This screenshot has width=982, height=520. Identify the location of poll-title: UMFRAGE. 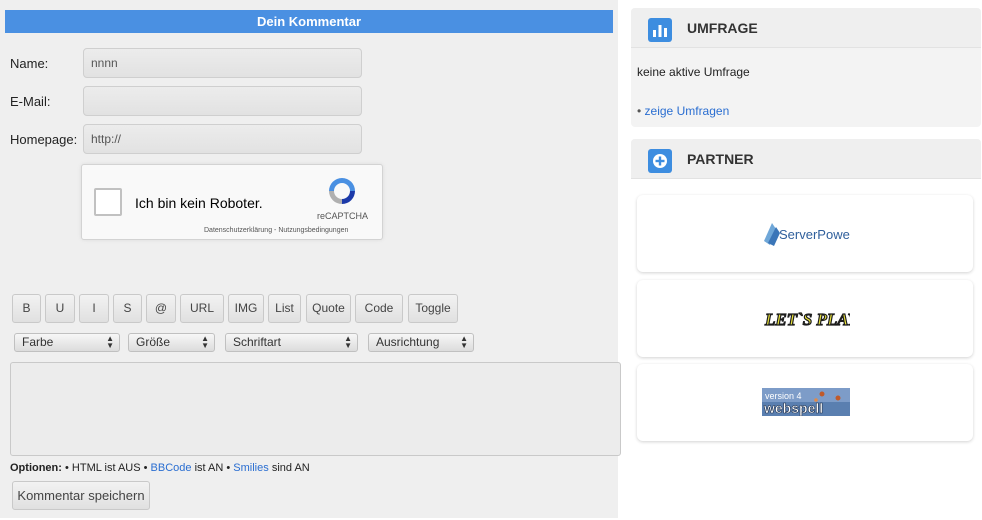
(722, 28).